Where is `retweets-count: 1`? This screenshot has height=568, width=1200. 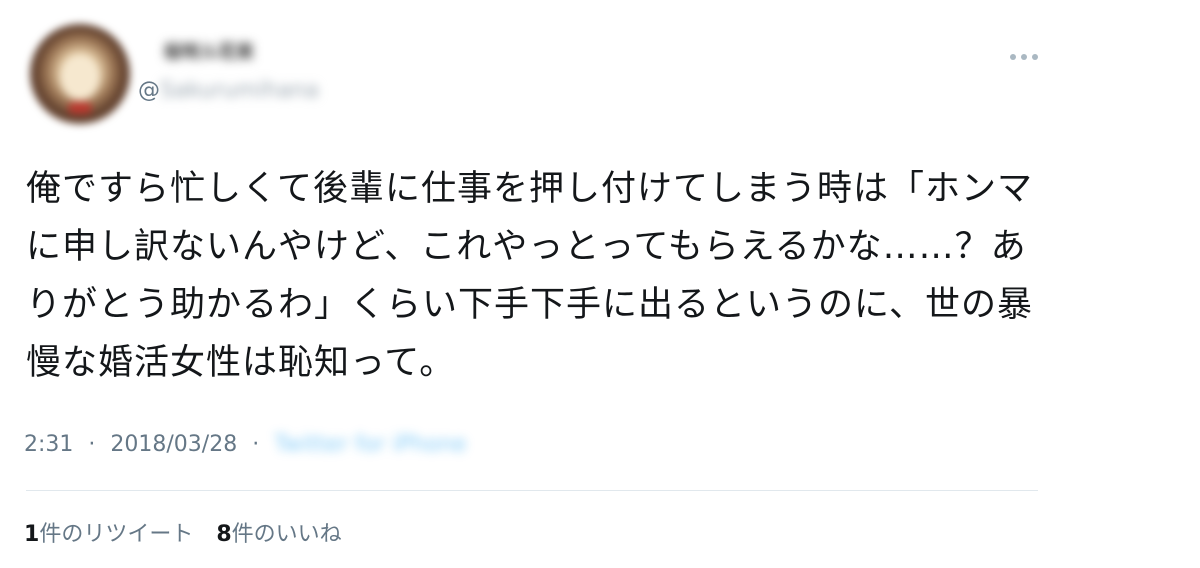 retweets-count: 1 is located at coordinates (32, 534).